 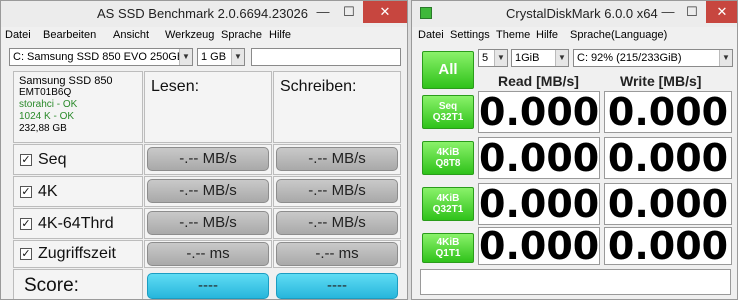 I want to click on 4k64-write-result: -.-- MB/s, so click(x=337, y=223).